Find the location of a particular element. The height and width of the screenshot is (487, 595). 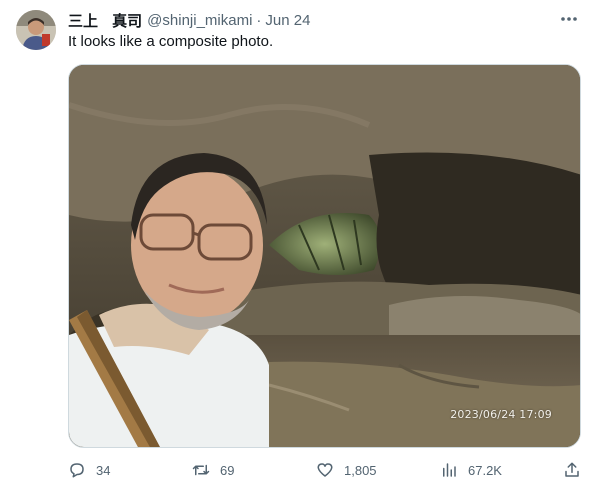

share-button is located at coordinates (572, 470).